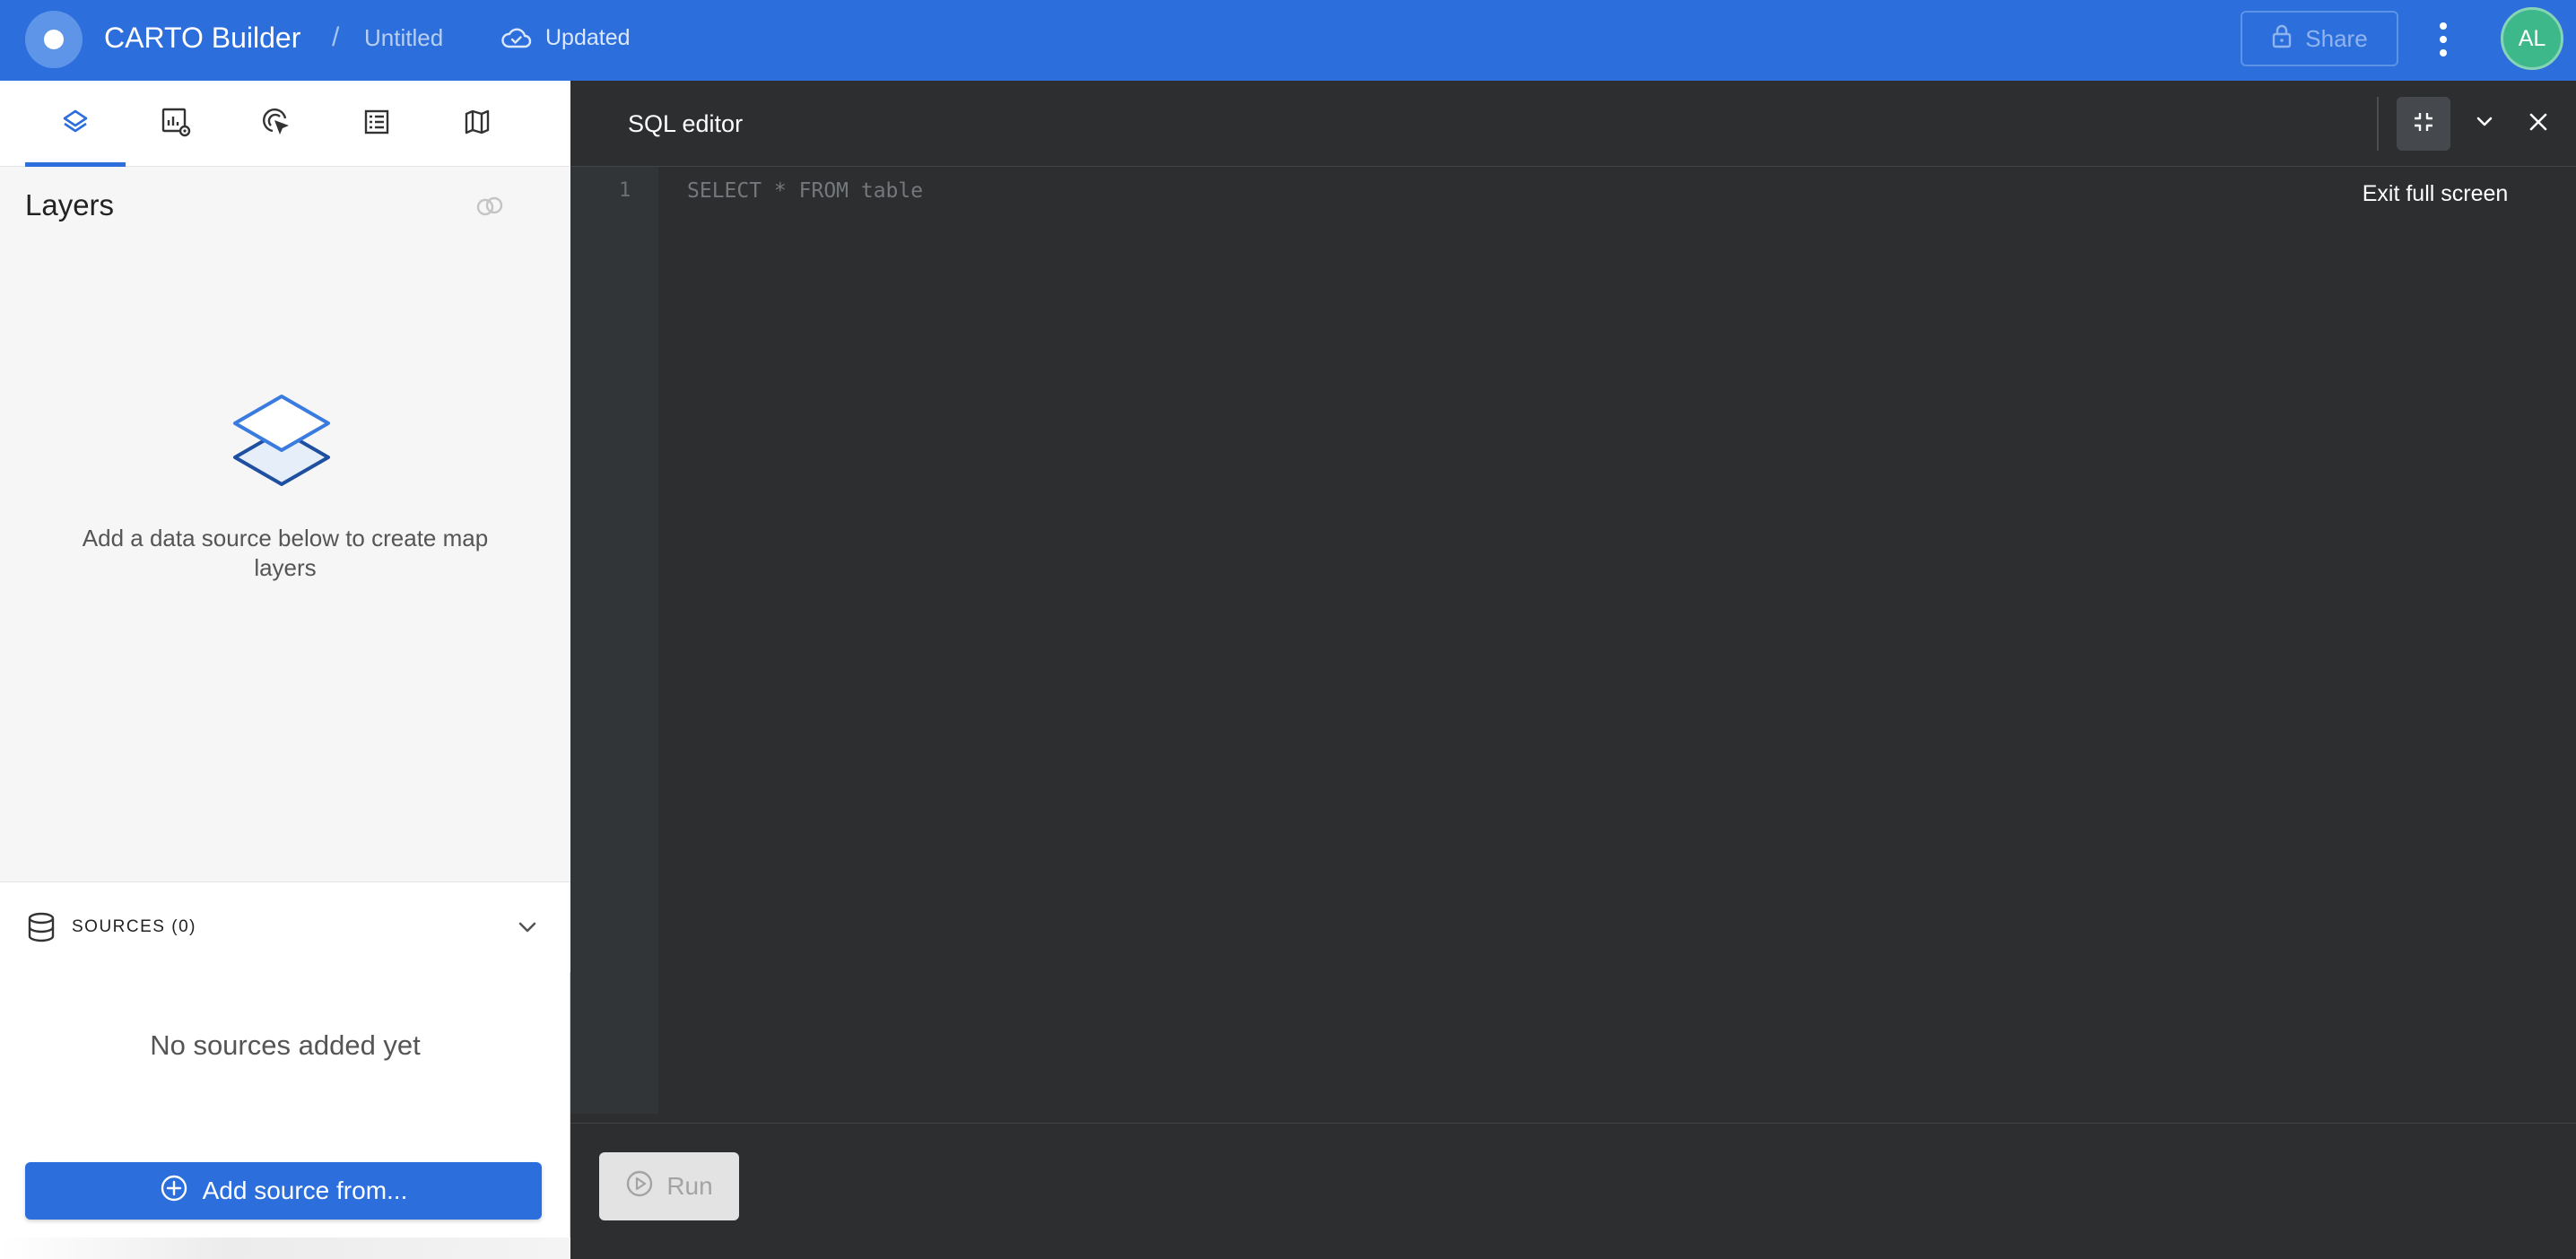  I want to click on sidebar-tabs, so click(285, 124).